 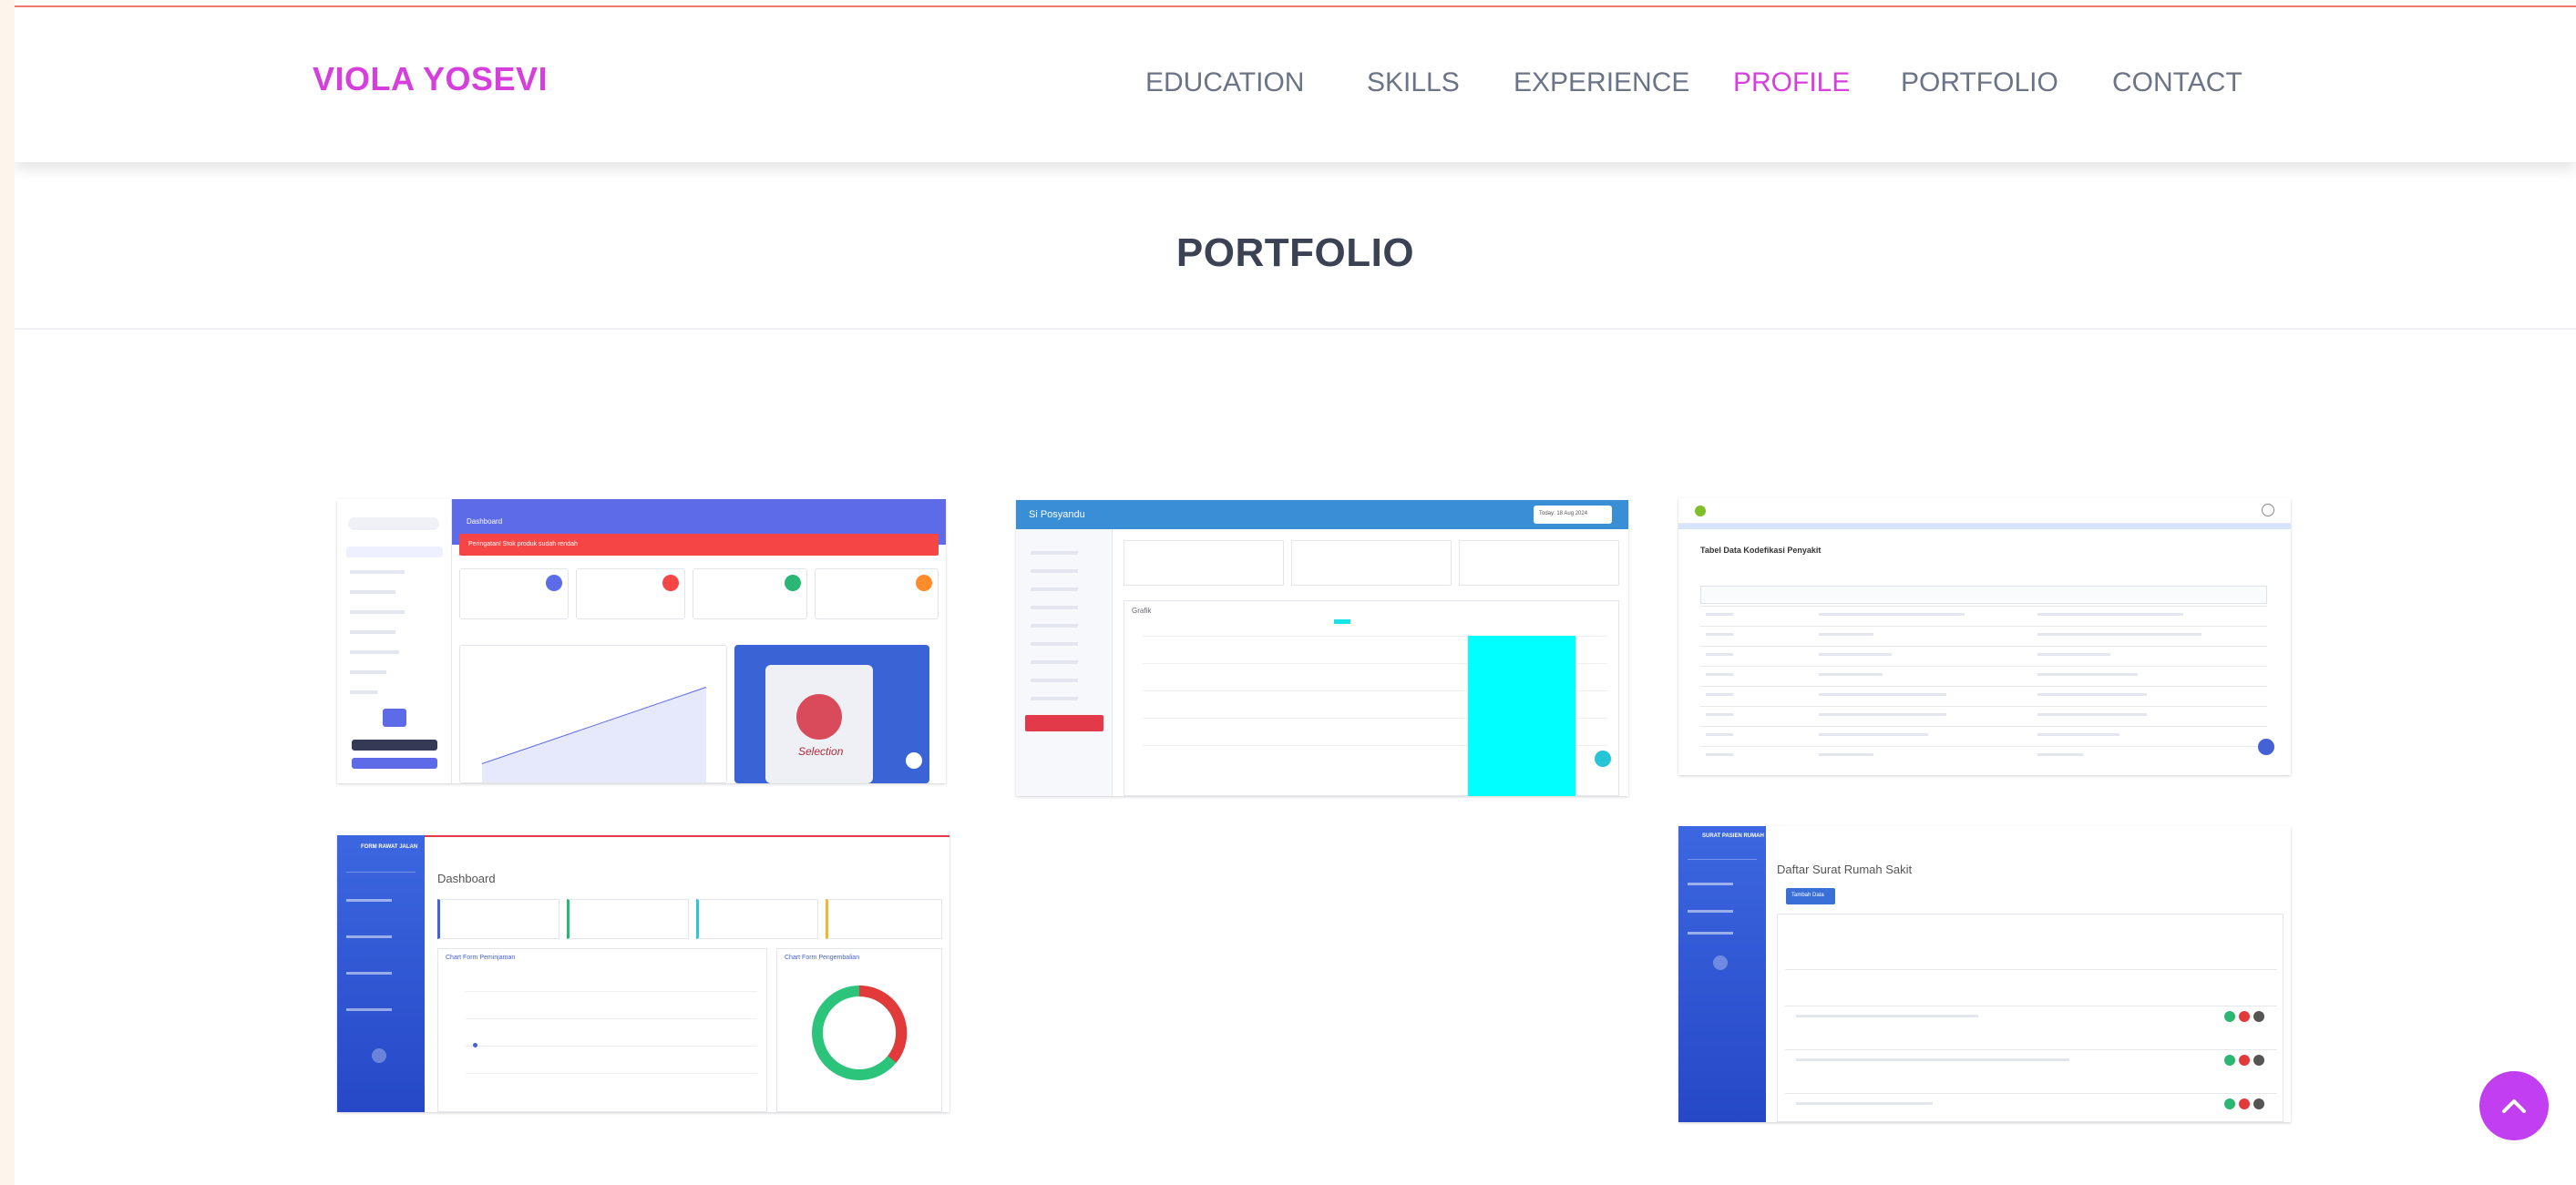 What do you see at coordinates (390, 847) in the screenshot?
I see `thumb-app-title: FORM RAWAT JALAN` at bounding box center [390, 847].